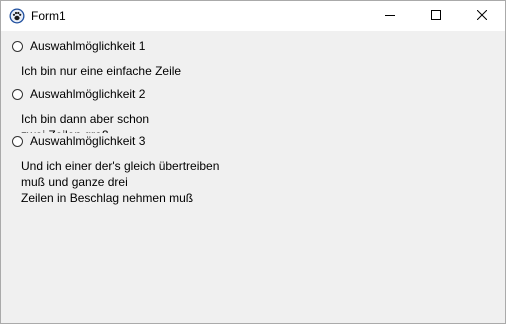 The width and height of the screenshot is (506, 324). I want to click on radio-option-3: Auswahlmöglichkeit 3, so click(81, 141).